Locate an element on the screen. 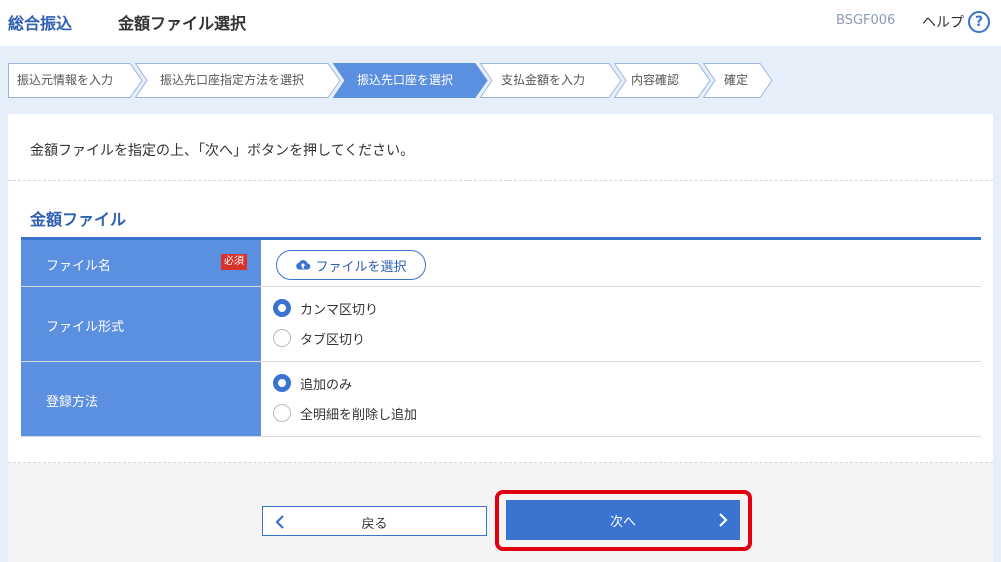 This screenshot has width=1001, height=562. step-4: 支払金額を入力 is located at coordinates (551, 80).